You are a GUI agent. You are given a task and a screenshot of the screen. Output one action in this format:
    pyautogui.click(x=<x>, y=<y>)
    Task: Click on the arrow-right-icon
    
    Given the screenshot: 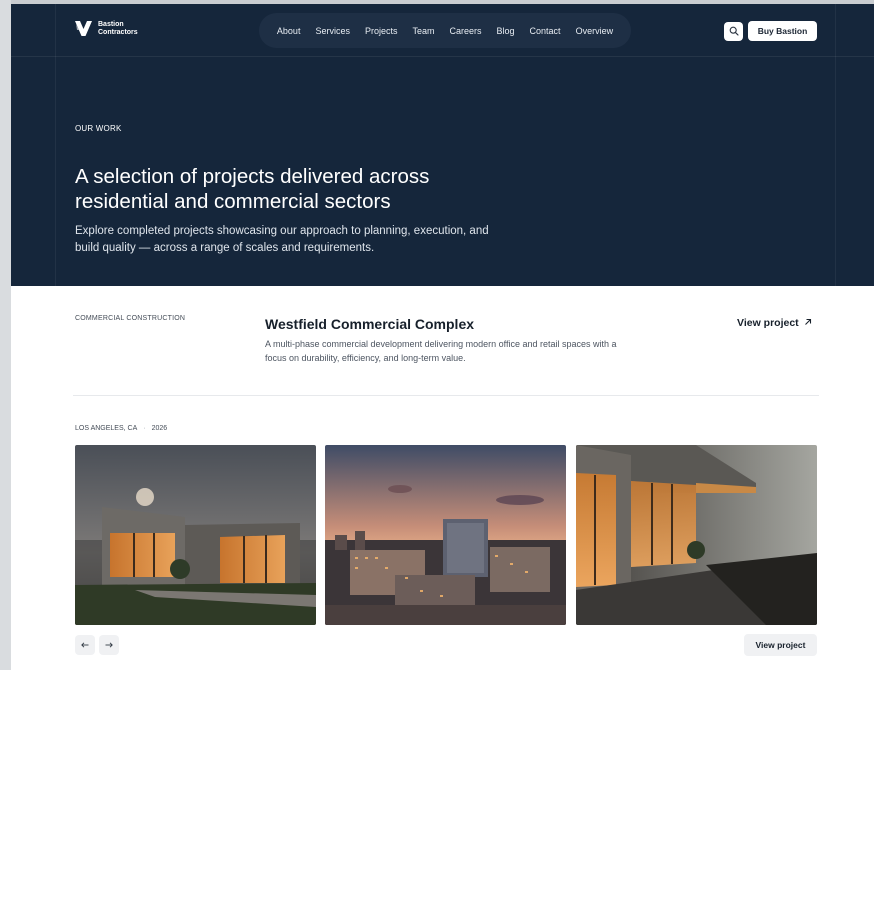 What is the action you would take?
    pyautogui.click(x=109, y=645)
    